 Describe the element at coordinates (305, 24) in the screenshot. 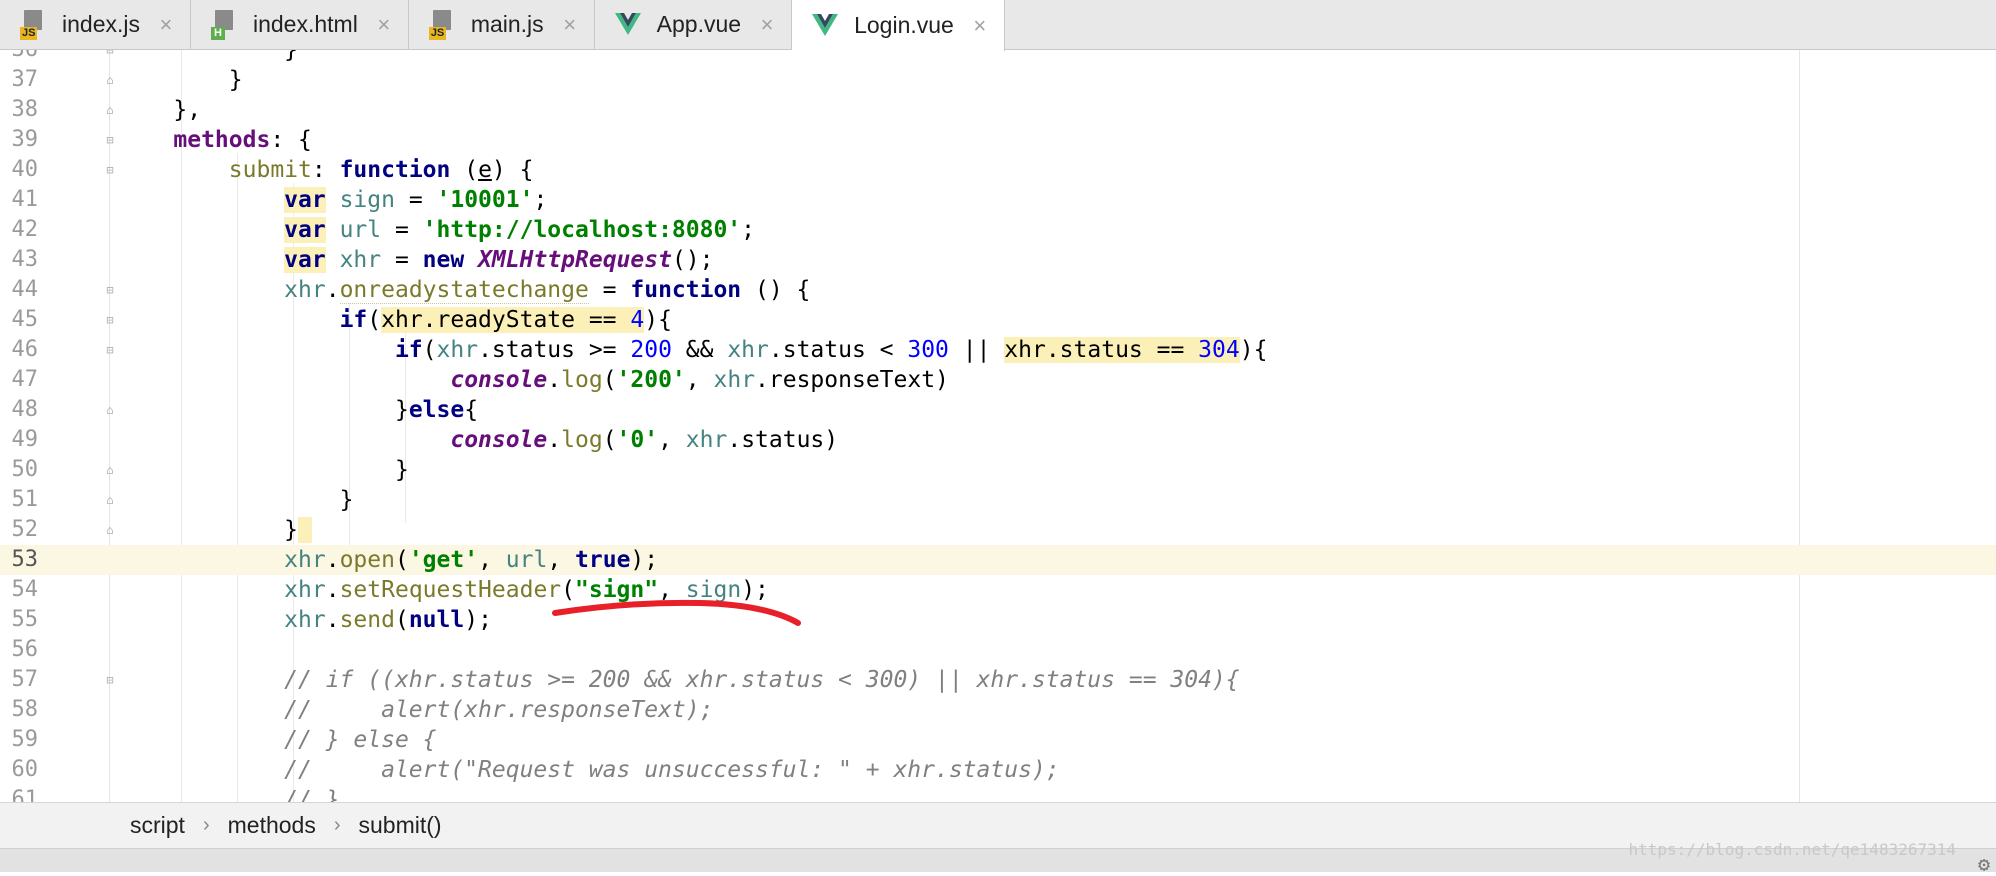

I see `tab-label: index.html` at that location.